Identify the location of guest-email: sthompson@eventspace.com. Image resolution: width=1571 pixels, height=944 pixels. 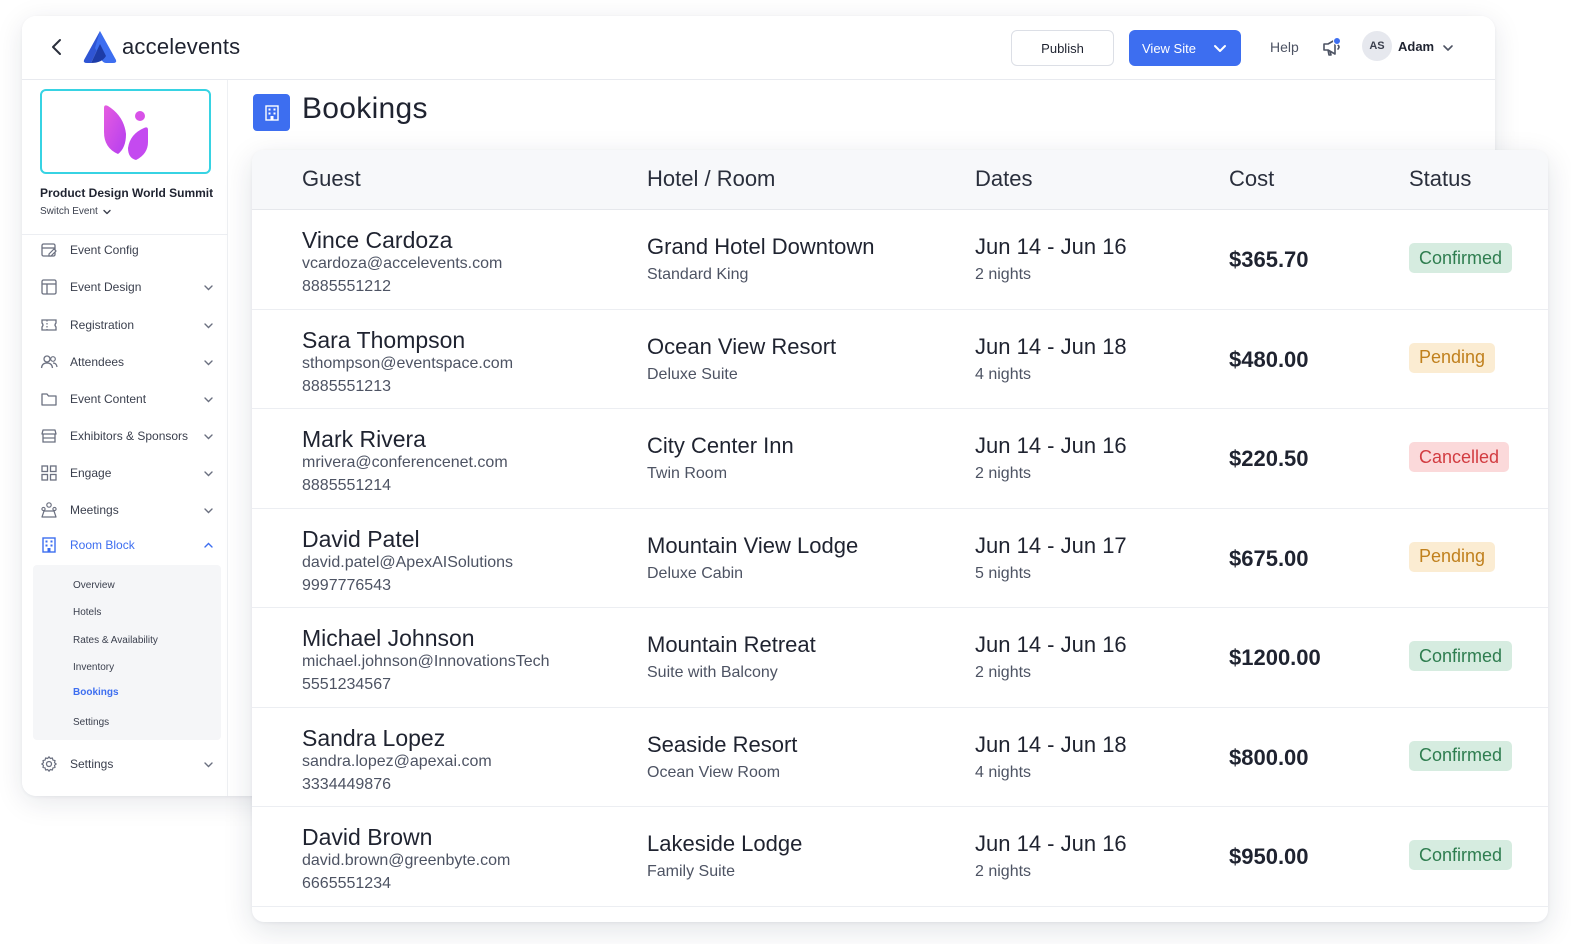
(408, 363).